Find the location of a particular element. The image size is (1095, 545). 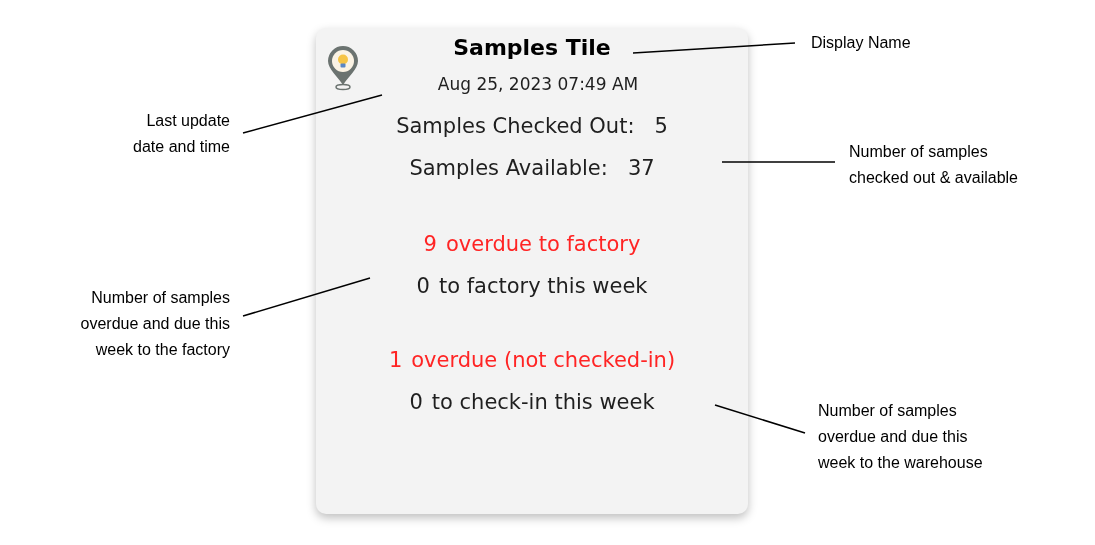

tile-title: Samples Tile is located at coordinates (532, 48).